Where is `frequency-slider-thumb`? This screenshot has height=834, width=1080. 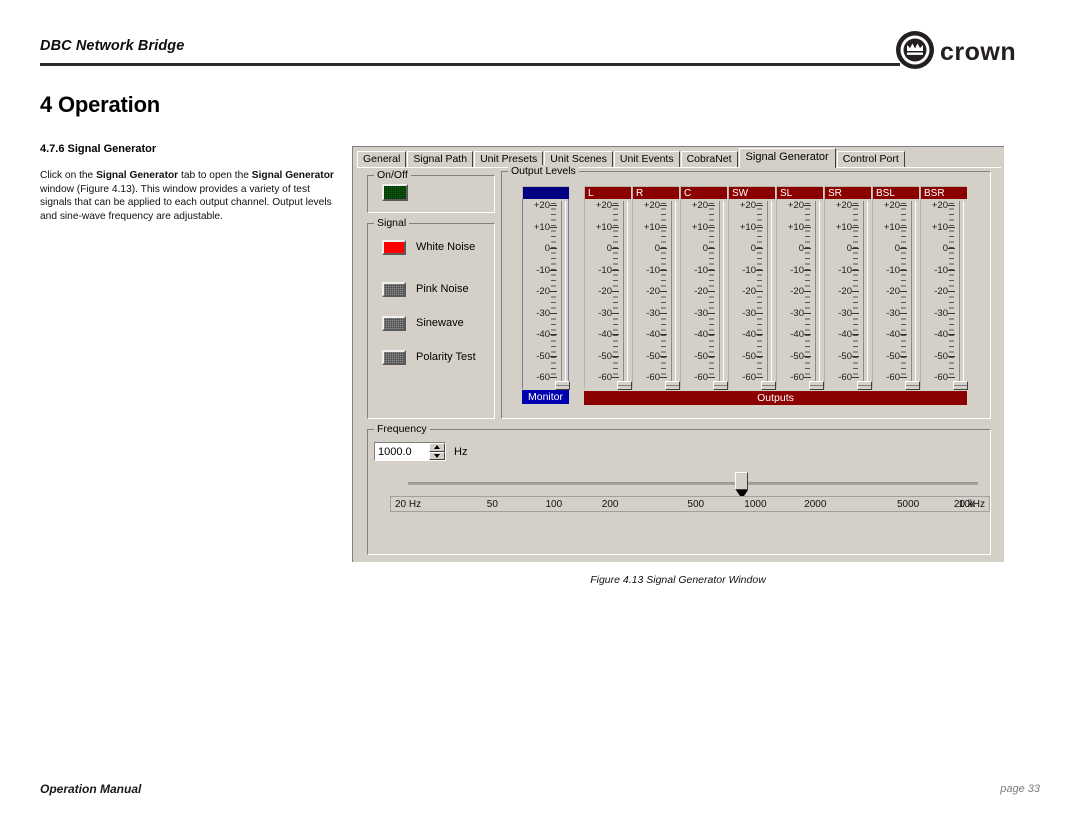
frequency-slider-thumb is located at coordinates (741, 481).